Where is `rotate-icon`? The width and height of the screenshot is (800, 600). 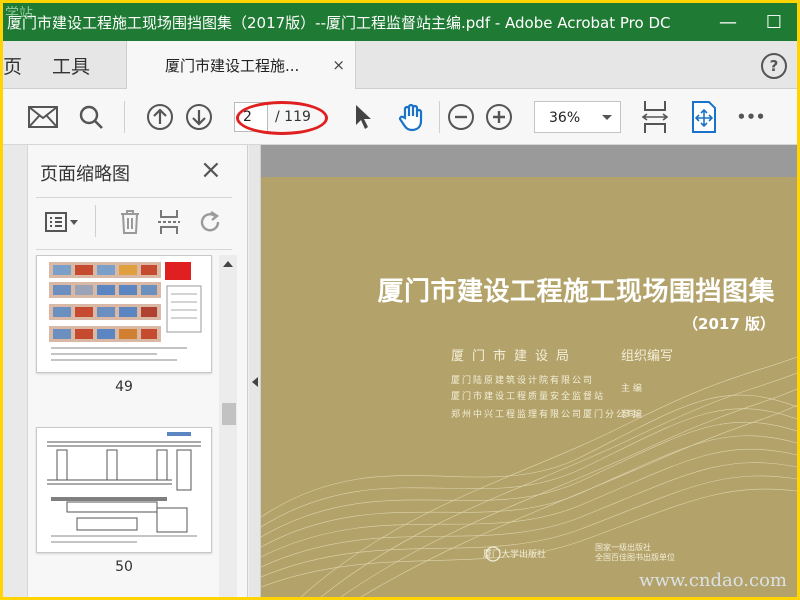 rotate-icon is located at coordinates (211, 222).